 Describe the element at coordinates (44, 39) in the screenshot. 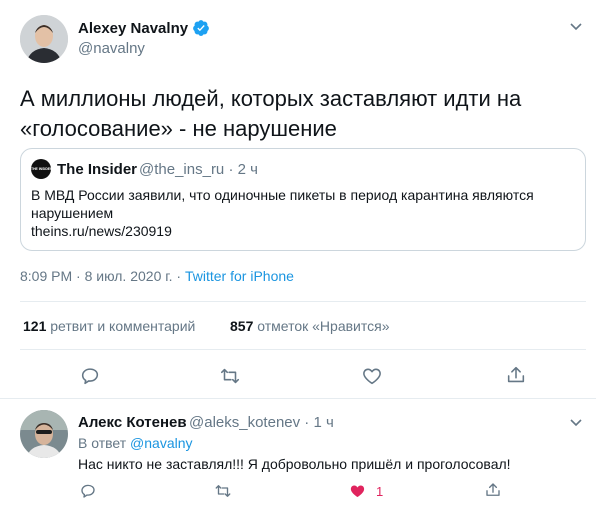

I see `author-avatar` at that location.